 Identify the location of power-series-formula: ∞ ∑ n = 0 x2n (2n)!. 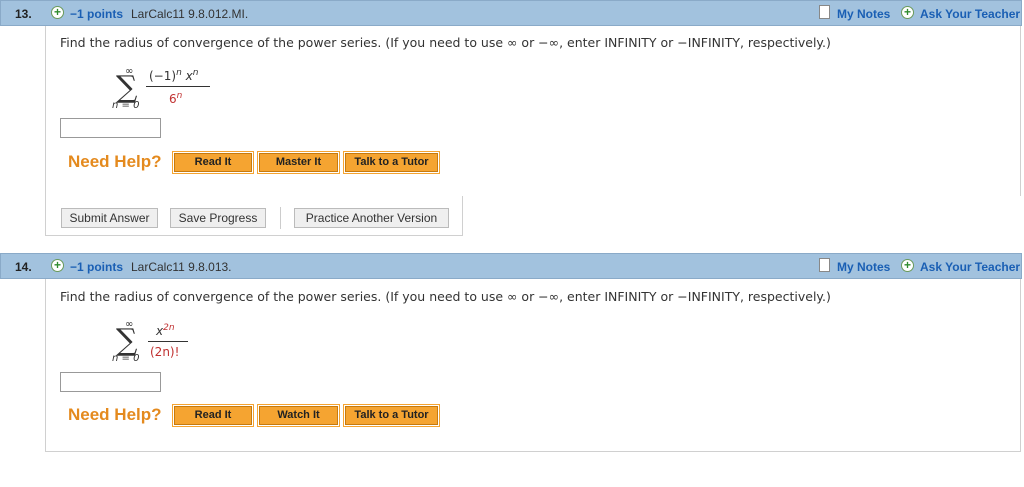
(166, 344).